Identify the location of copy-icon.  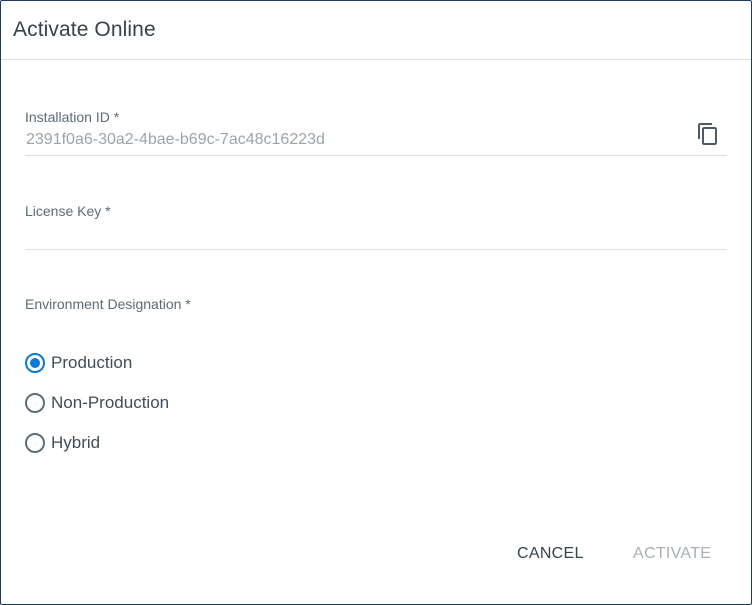
(708, 134).